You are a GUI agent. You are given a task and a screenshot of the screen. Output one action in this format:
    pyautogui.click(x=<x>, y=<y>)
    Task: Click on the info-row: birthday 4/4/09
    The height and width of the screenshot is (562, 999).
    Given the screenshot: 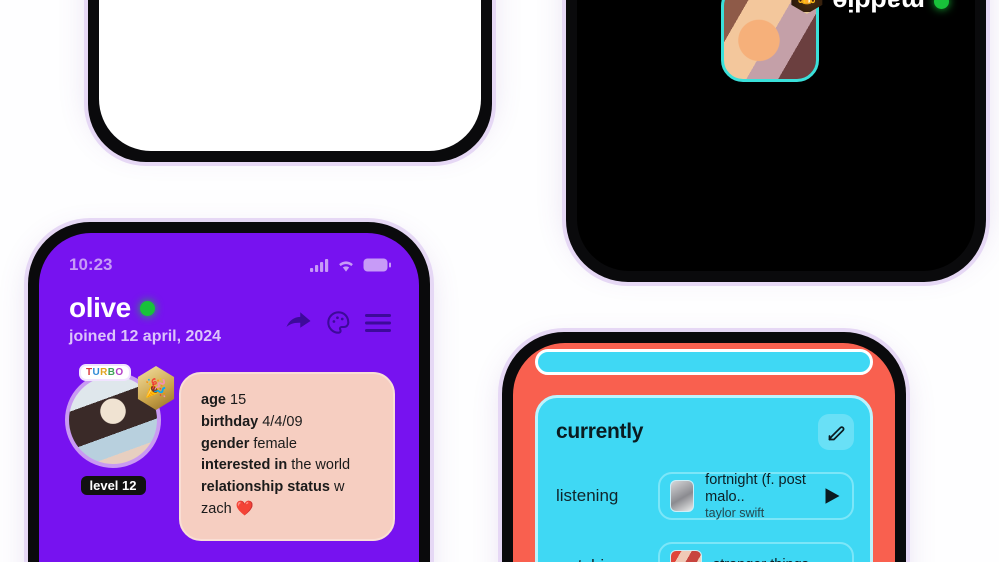 What is the action you would take?
    pyautogui.click(x=288, y=423)
    